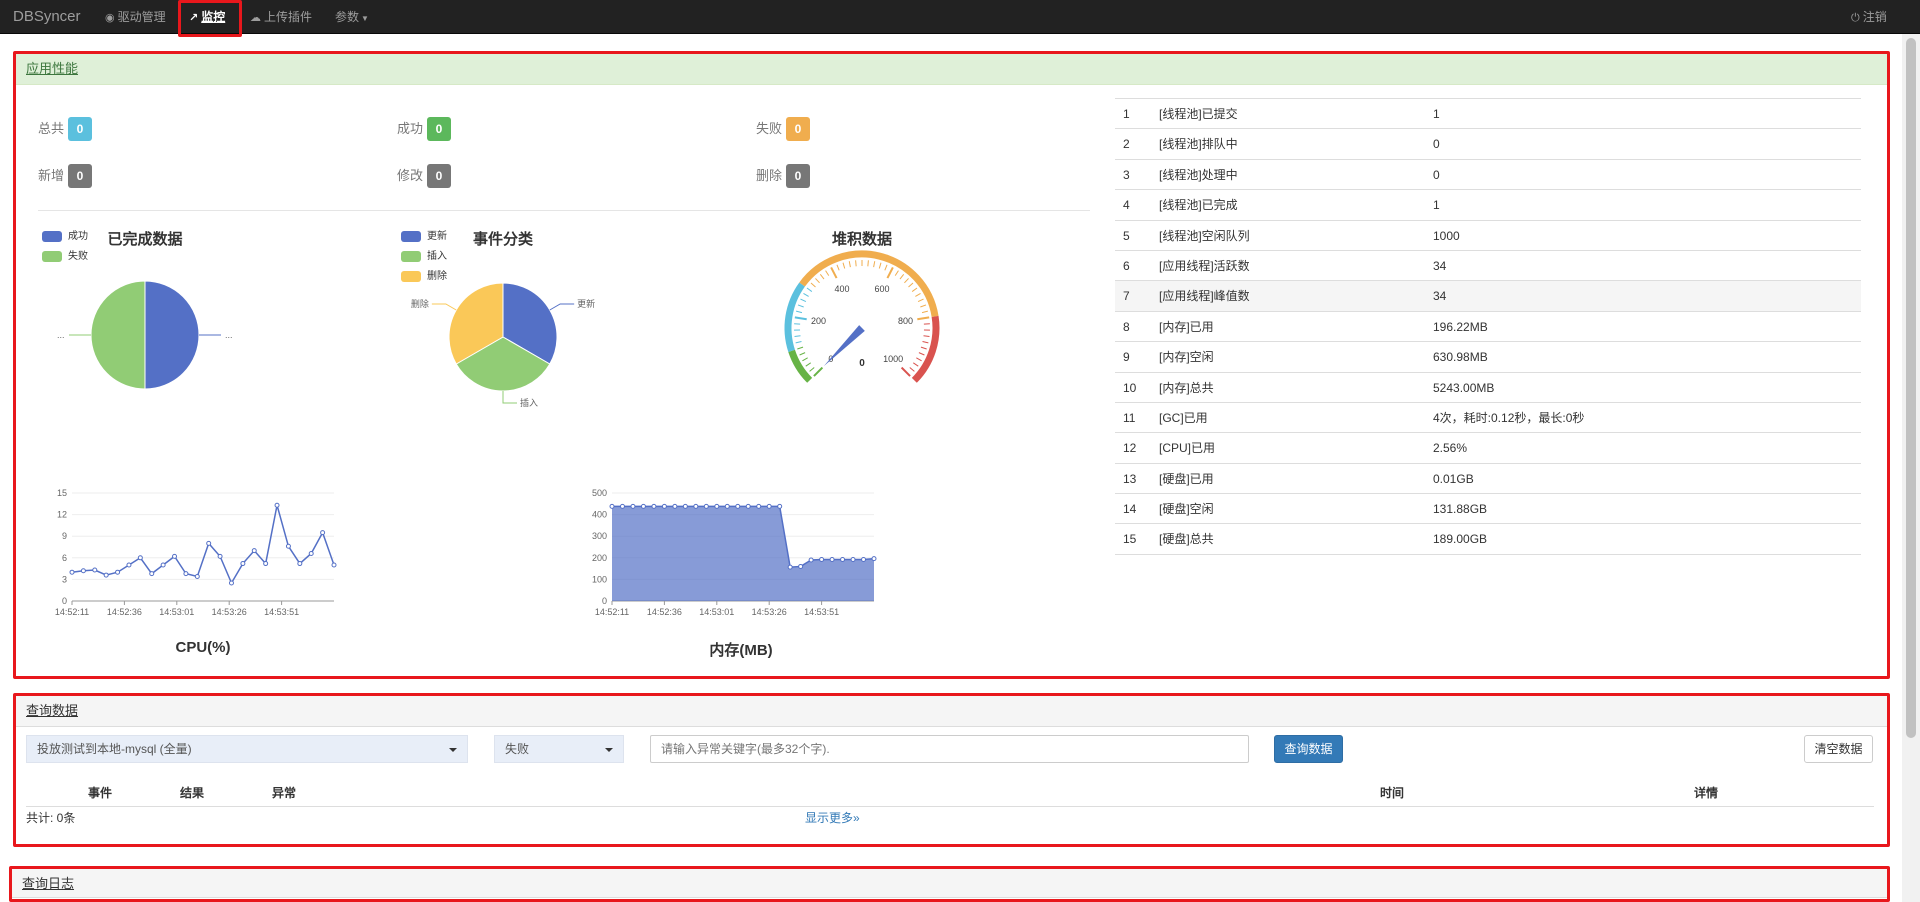  Describe the element at coordinates (47, 17) in the screenshot. I see `brand-logo: DBSyncer` at that location.